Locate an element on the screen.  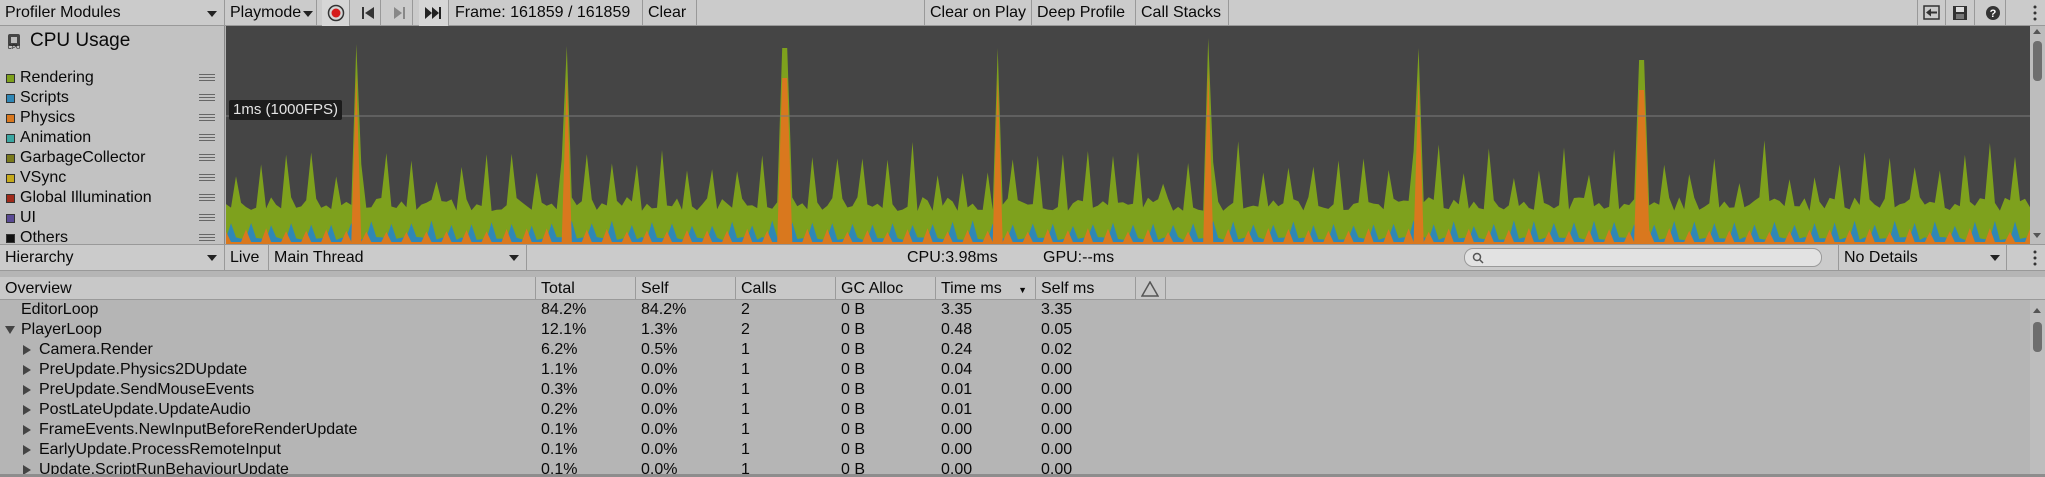
column-header-gc-alloc: GC Alloc is located at coordinates (886, 288).